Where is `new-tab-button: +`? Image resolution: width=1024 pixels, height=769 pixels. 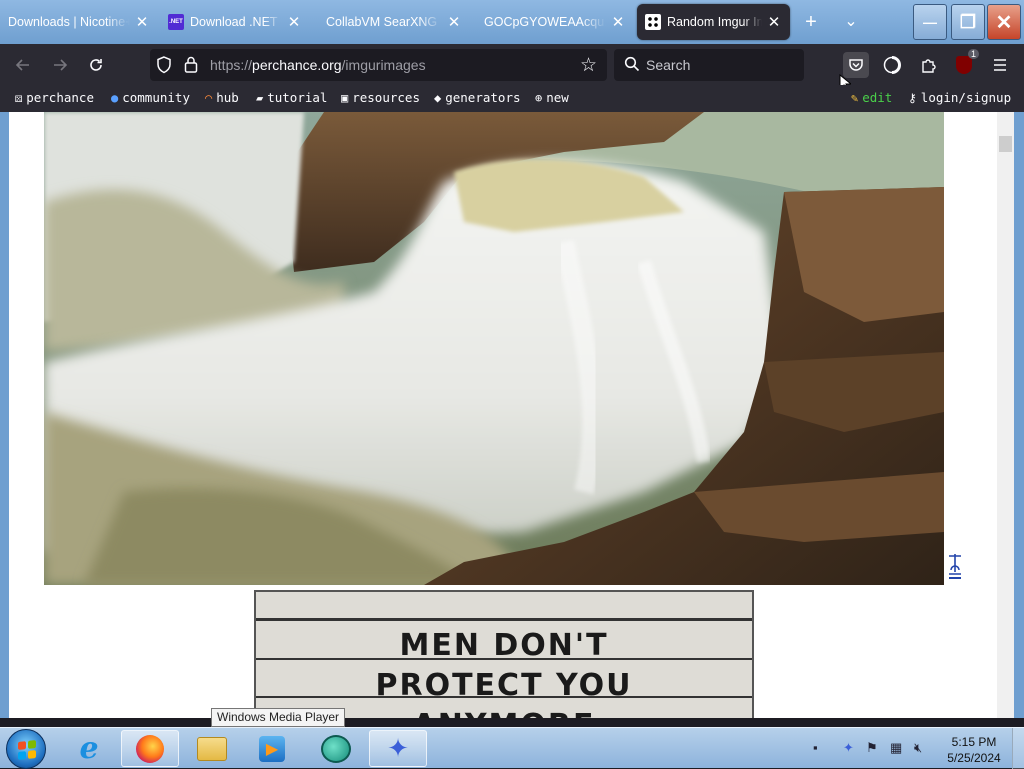 new-tab-button: + is located at coordinates (811, 22).